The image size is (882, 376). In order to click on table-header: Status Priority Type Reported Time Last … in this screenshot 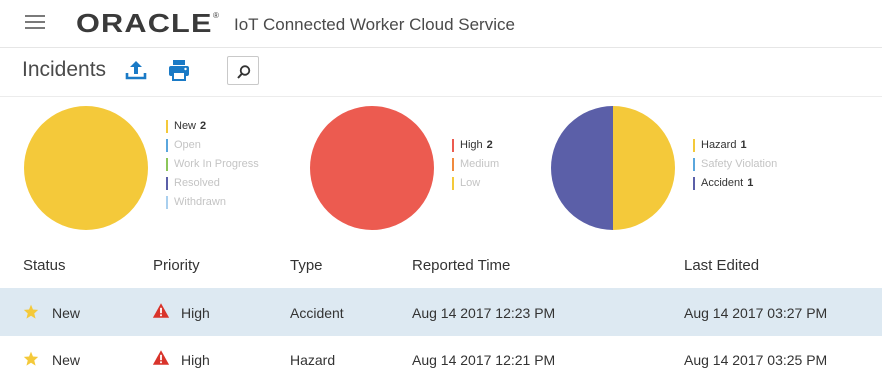, I will do `click(441, 267)`.